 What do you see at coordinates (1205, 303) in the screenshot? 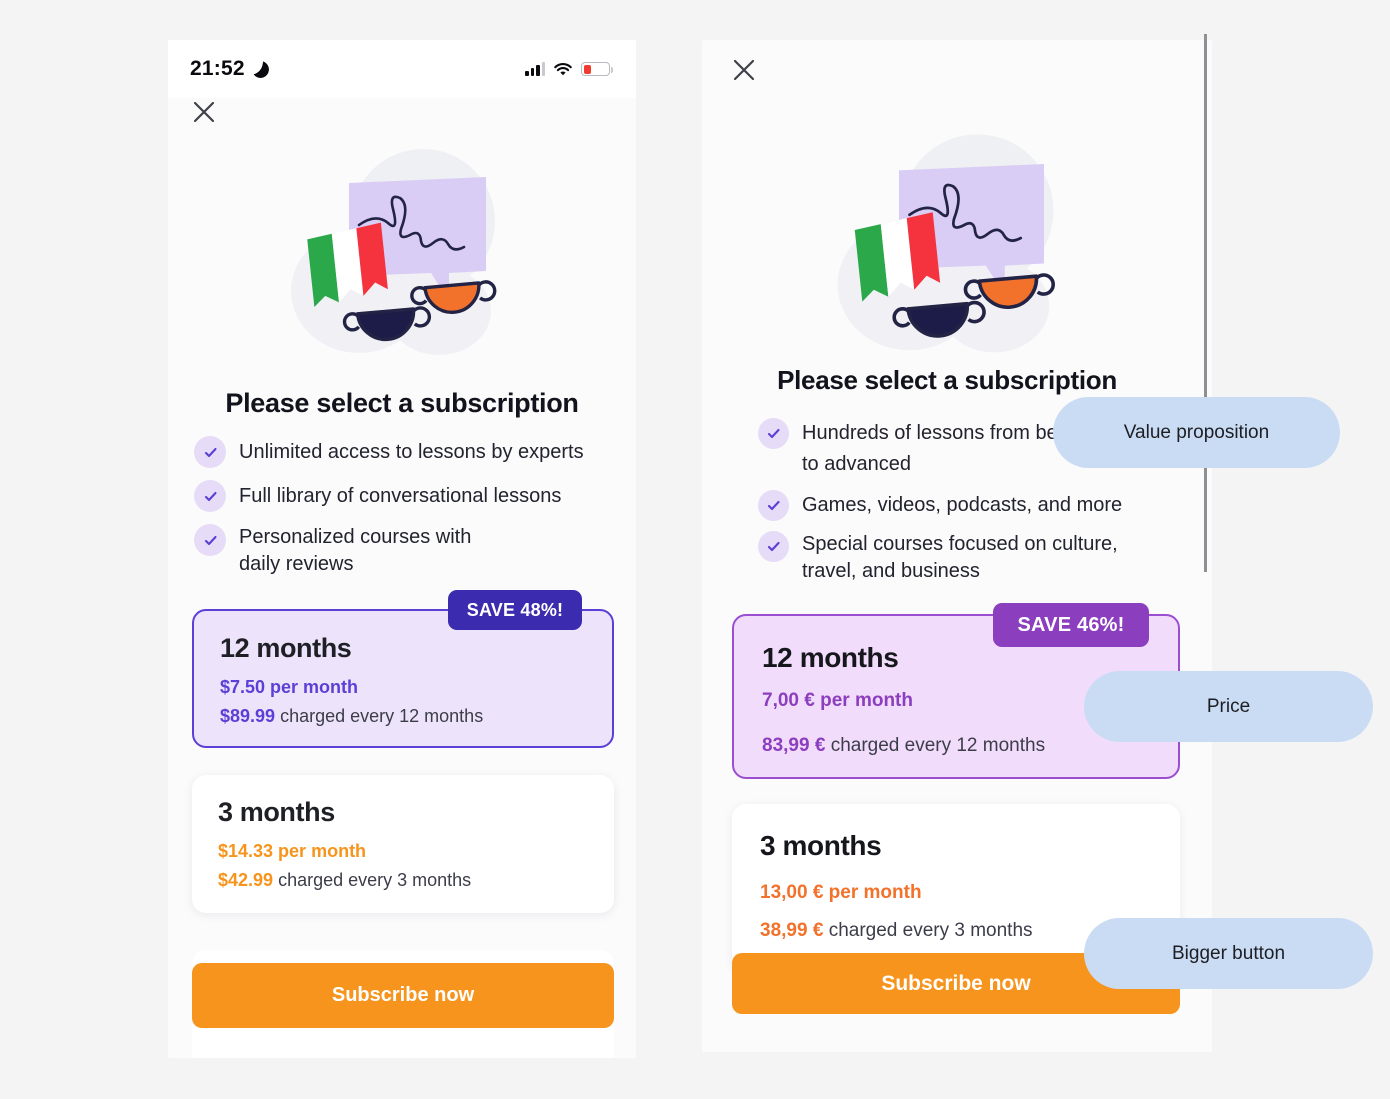
I see `divider` at bounding box center [1205, 303].